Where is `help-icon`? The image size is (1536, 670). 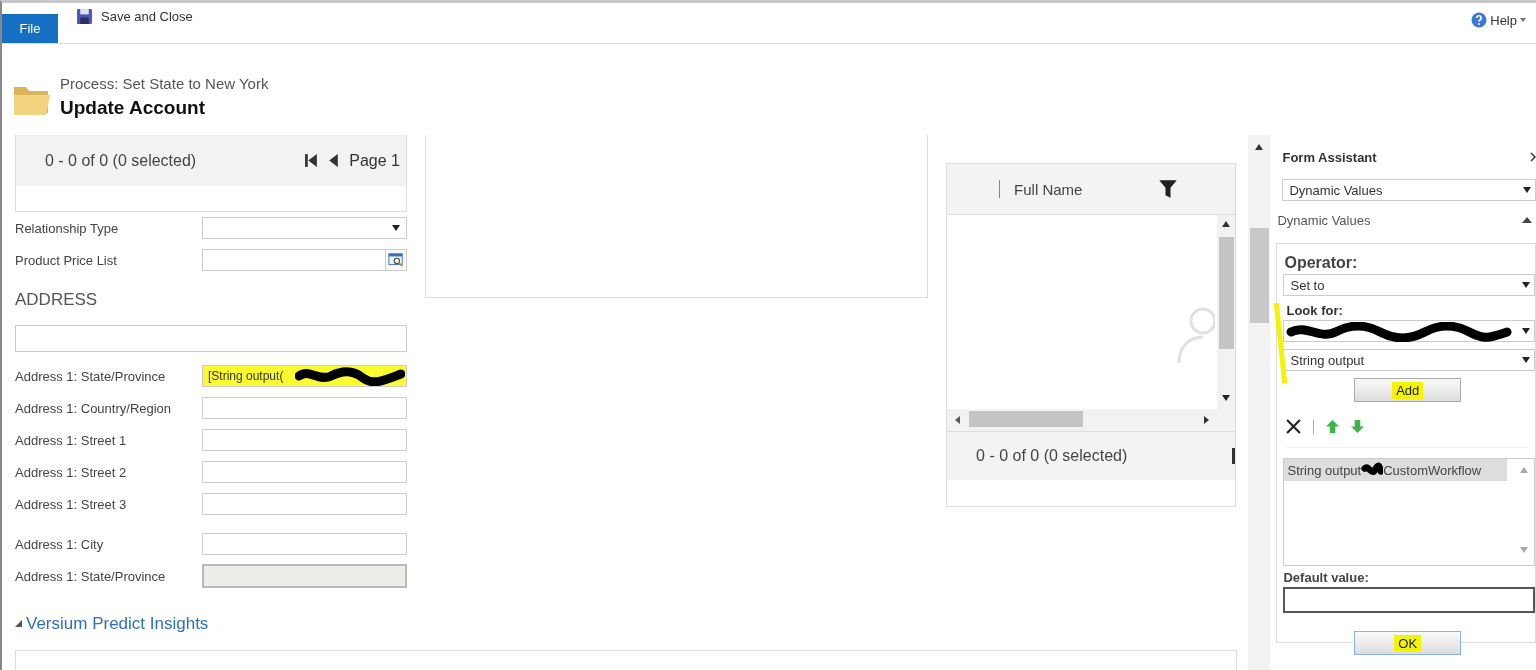
help-icon is located at coordinates (1479, 20).